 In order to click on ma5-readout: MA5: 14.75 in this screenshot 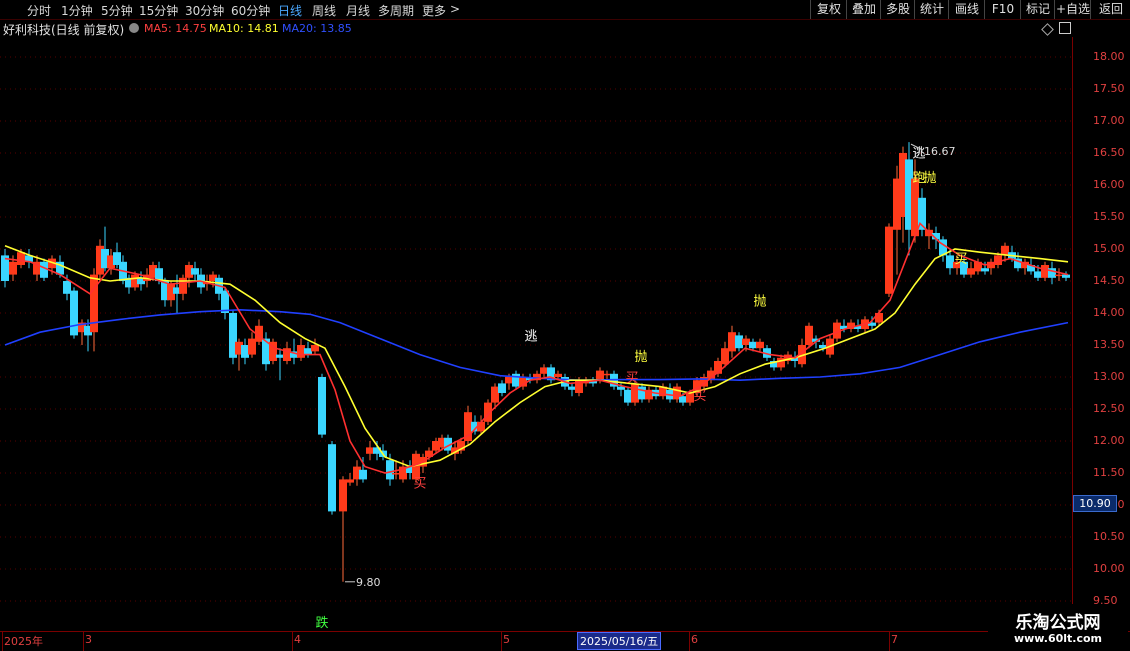, I will do `click(175, 28)`.